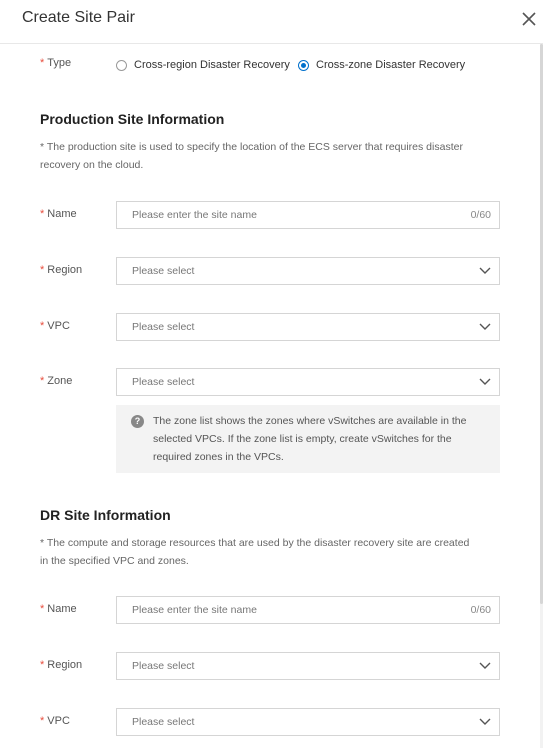 The height and width of the screenshot is (748, 543). Describe the element at coordinates (58, 214) in the screenshot. I see `production-name-label: * Name` at that location.